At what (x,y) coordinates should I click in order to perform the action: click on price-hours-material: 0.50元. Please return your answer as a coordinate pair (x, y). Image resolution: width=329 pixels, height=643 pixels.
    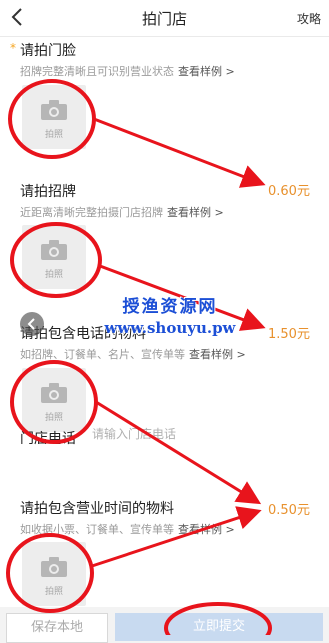
    Looking at the image, I should click on (289, 510).